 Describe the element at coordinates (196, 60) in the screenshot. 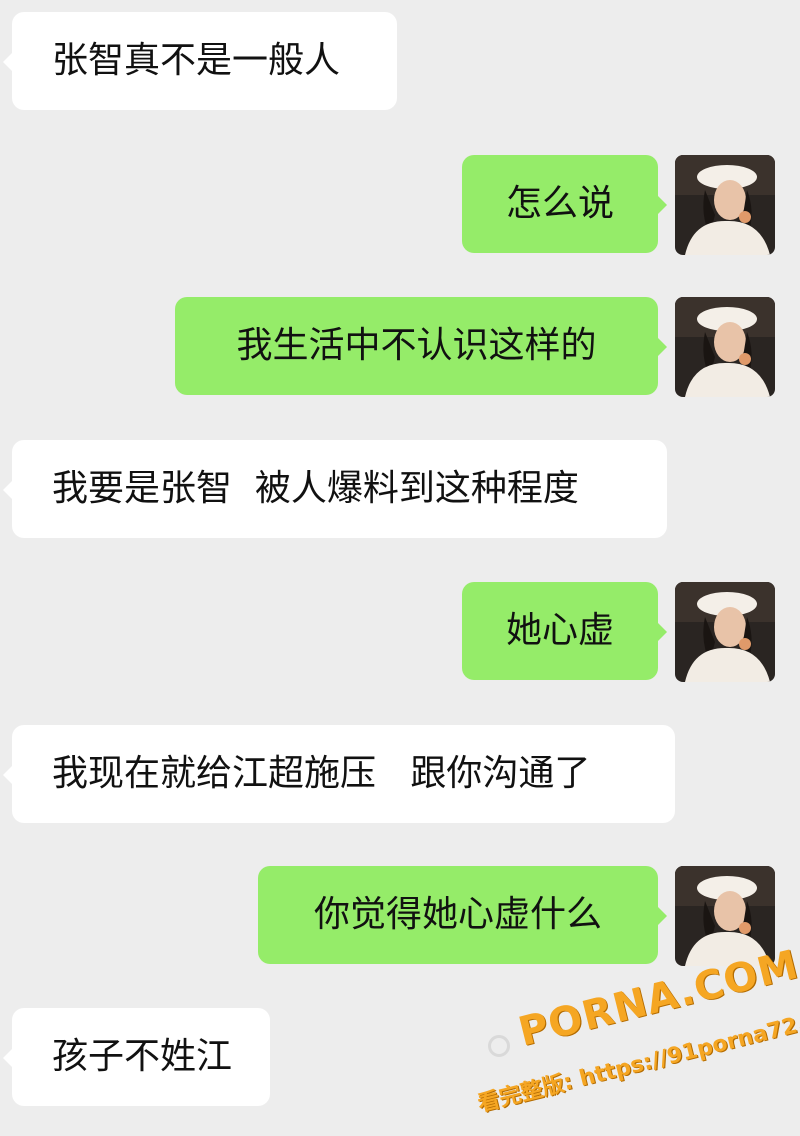

I see `message-text: 张智真不是一般人` at that location.